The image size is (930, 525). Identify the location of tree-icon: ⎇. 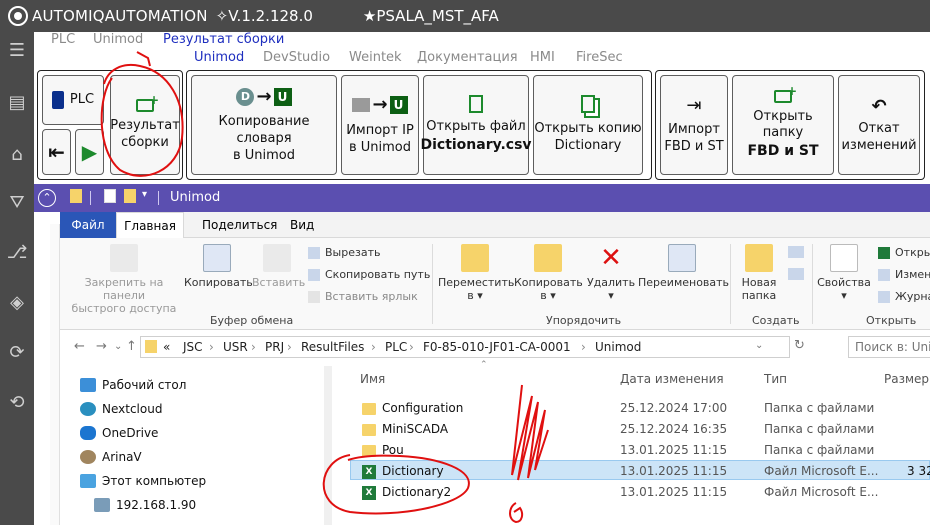
(17, 253).